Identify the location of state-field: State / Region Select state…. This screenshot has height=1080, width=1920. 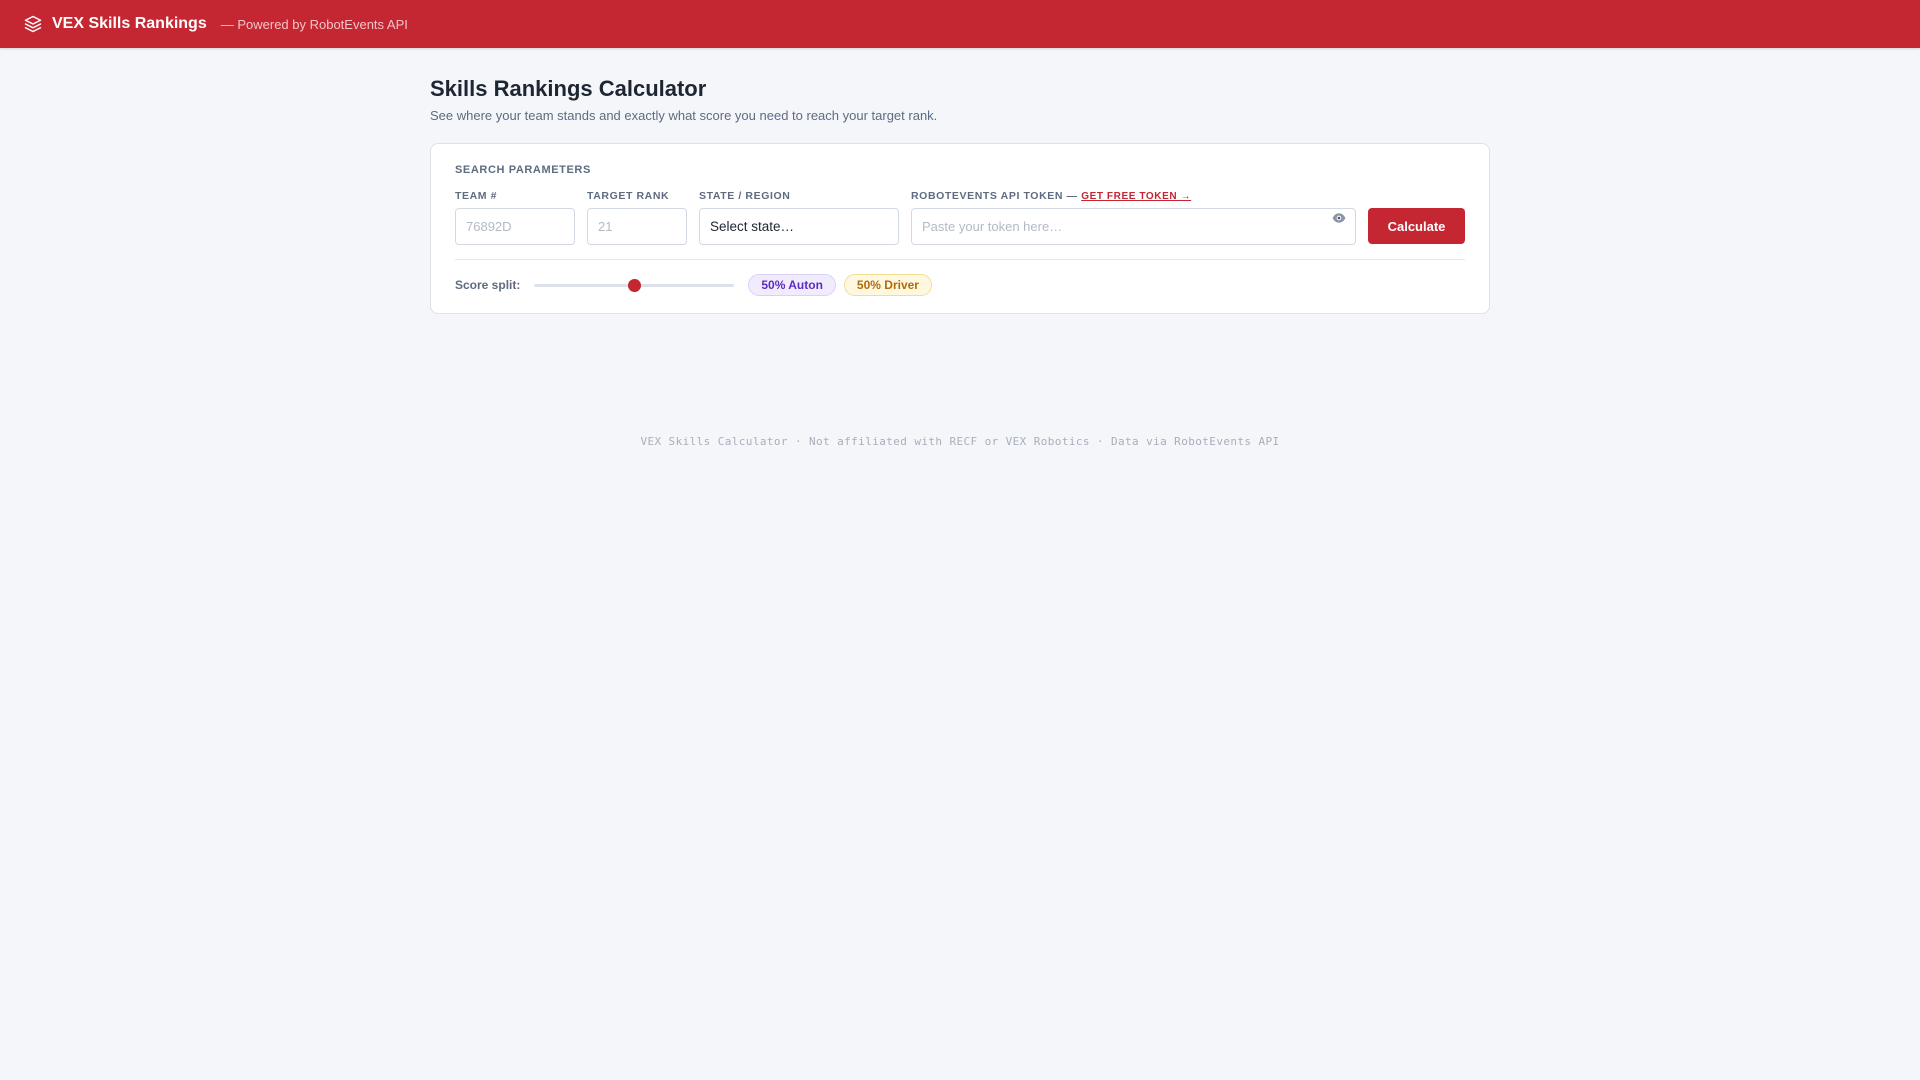
(799, 217).